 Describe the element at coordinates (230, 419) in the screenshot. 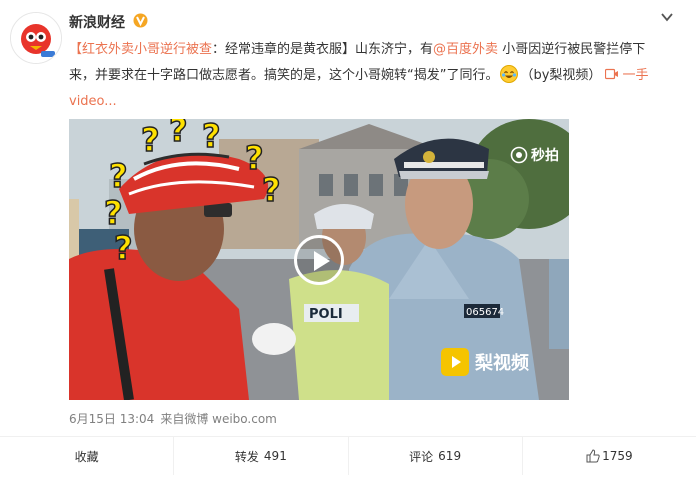

I see `post-source: 微博 weibo.com` at that location.